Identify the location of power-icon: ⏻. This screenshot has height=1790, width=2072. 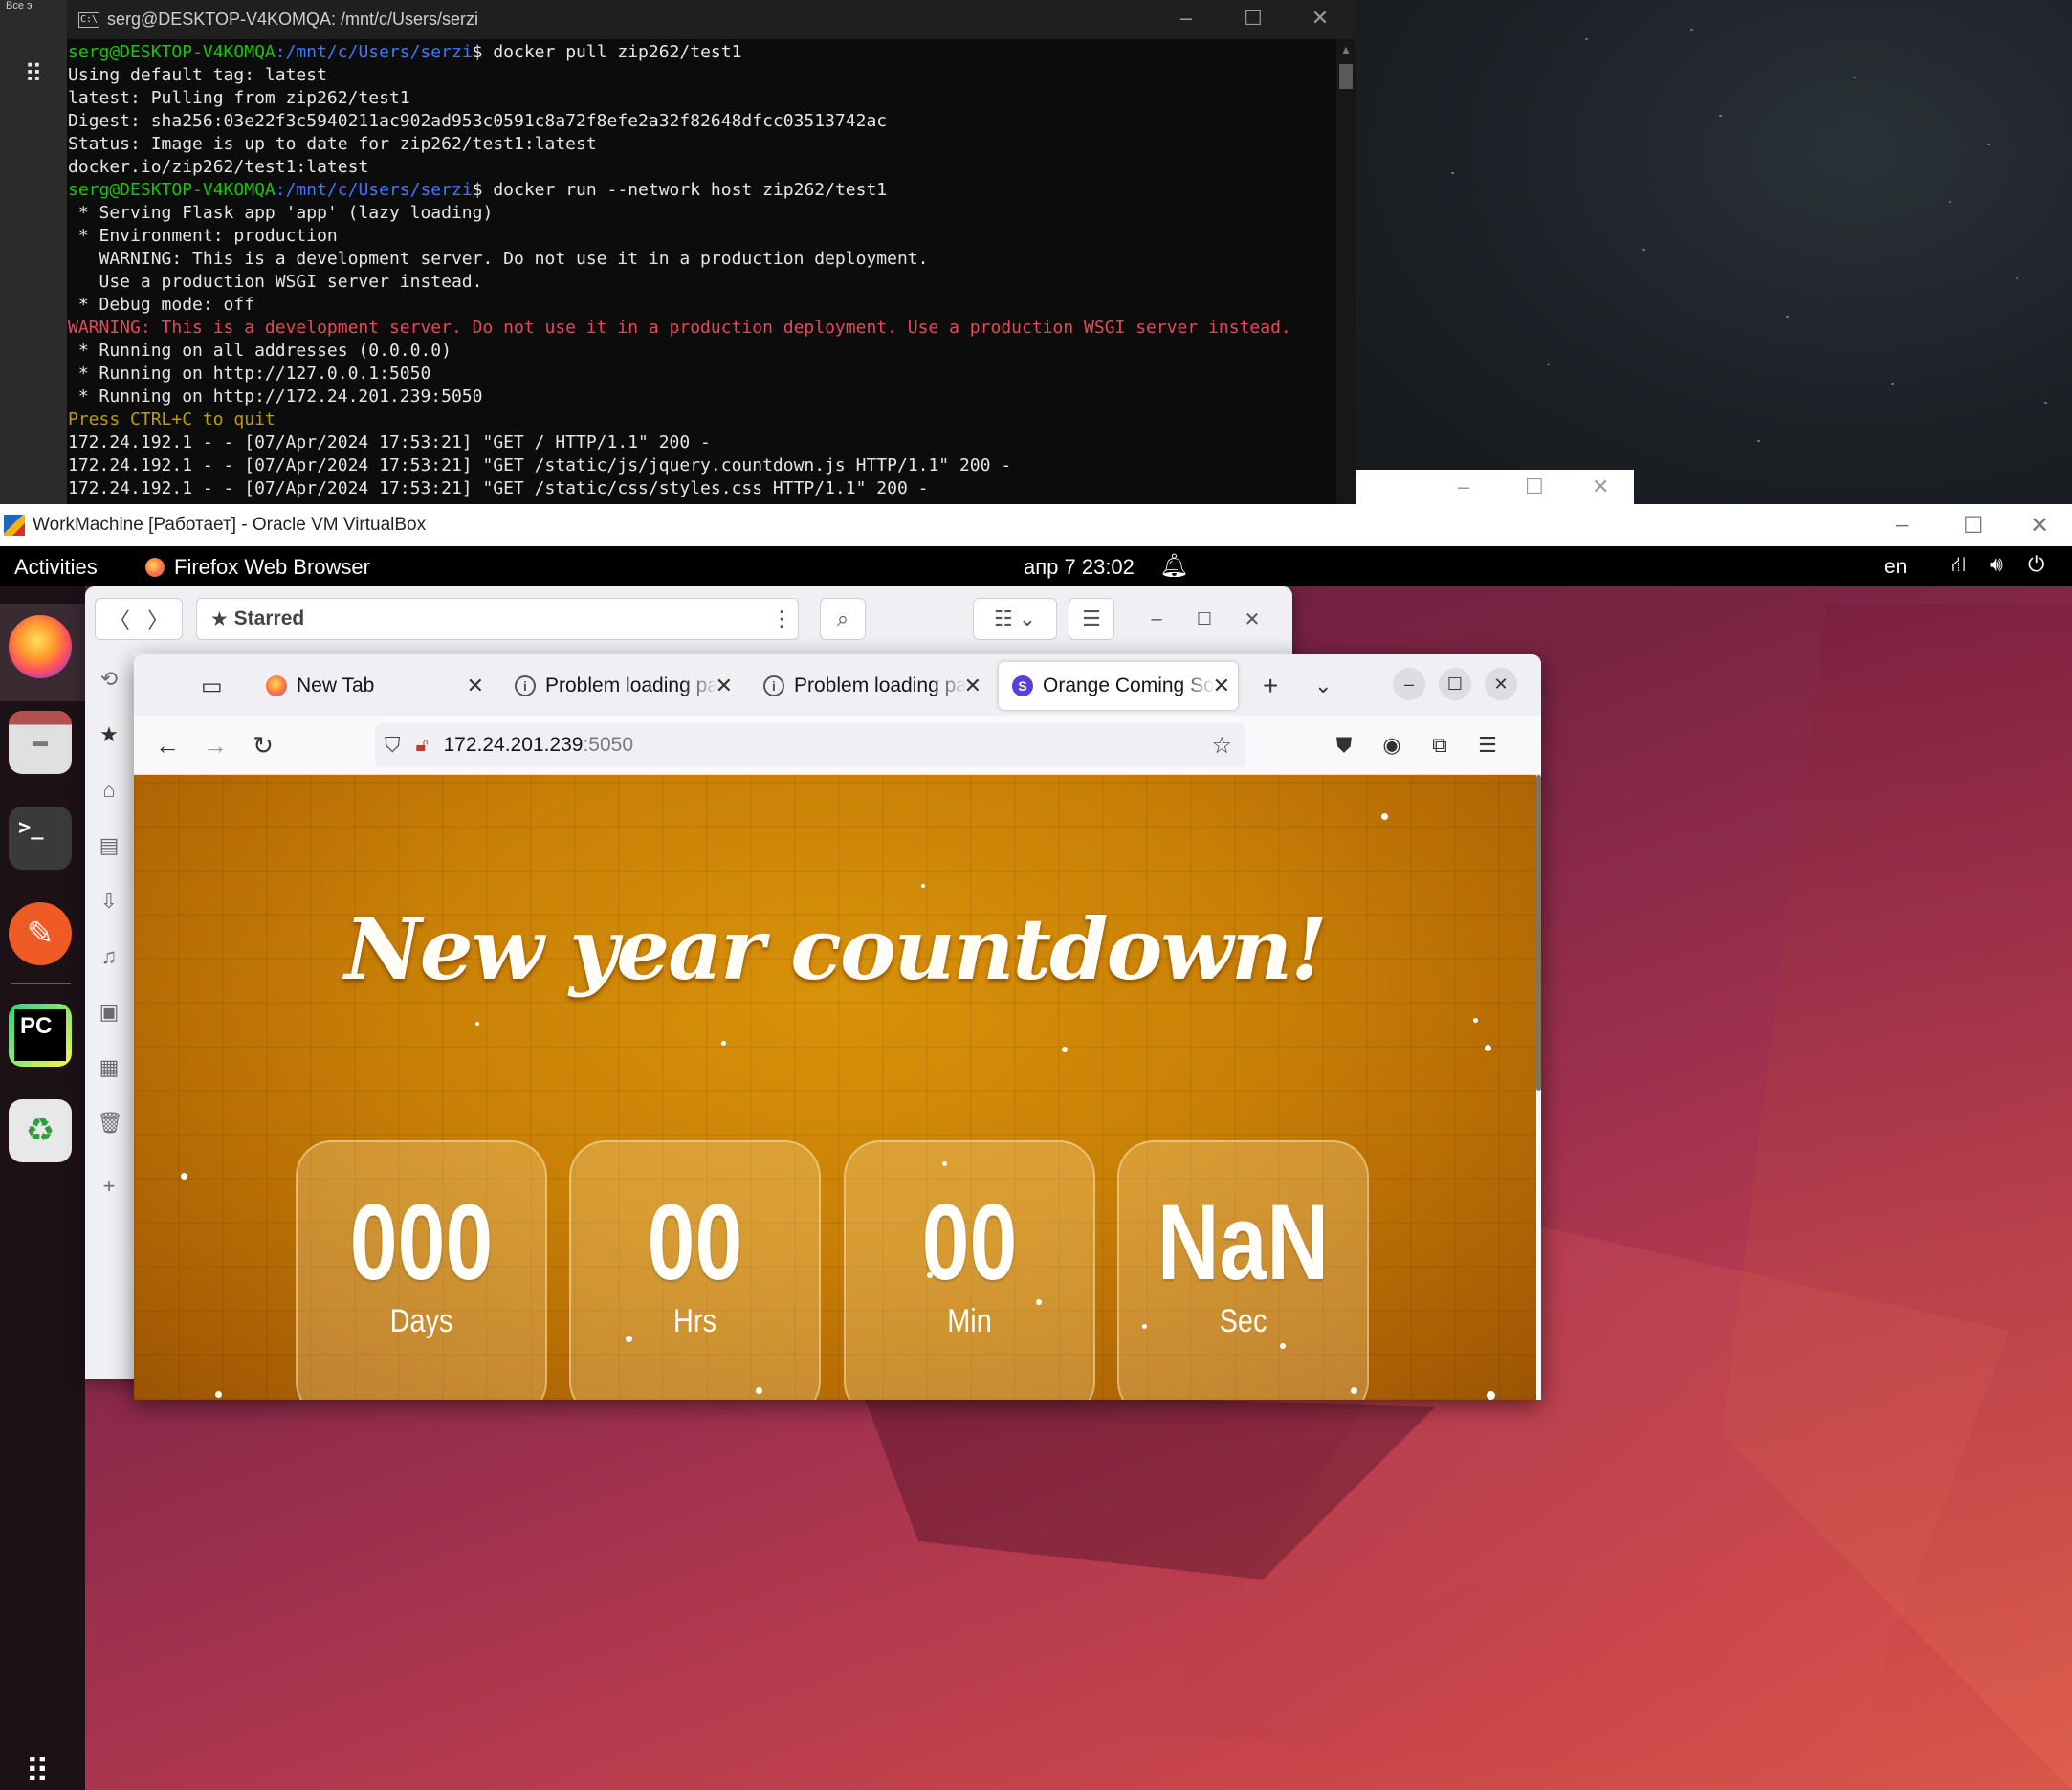
(2036, 564).